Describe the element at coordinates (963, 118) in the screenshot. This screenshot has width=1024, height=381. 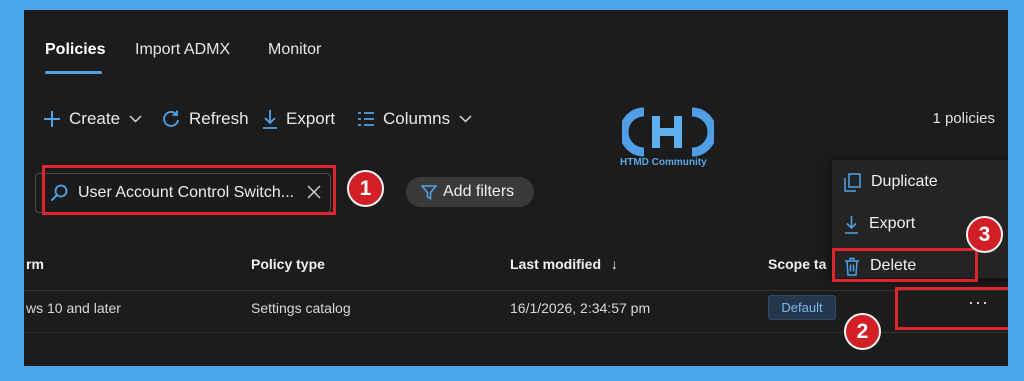
I see `policy-count: 1 policies` at that location.